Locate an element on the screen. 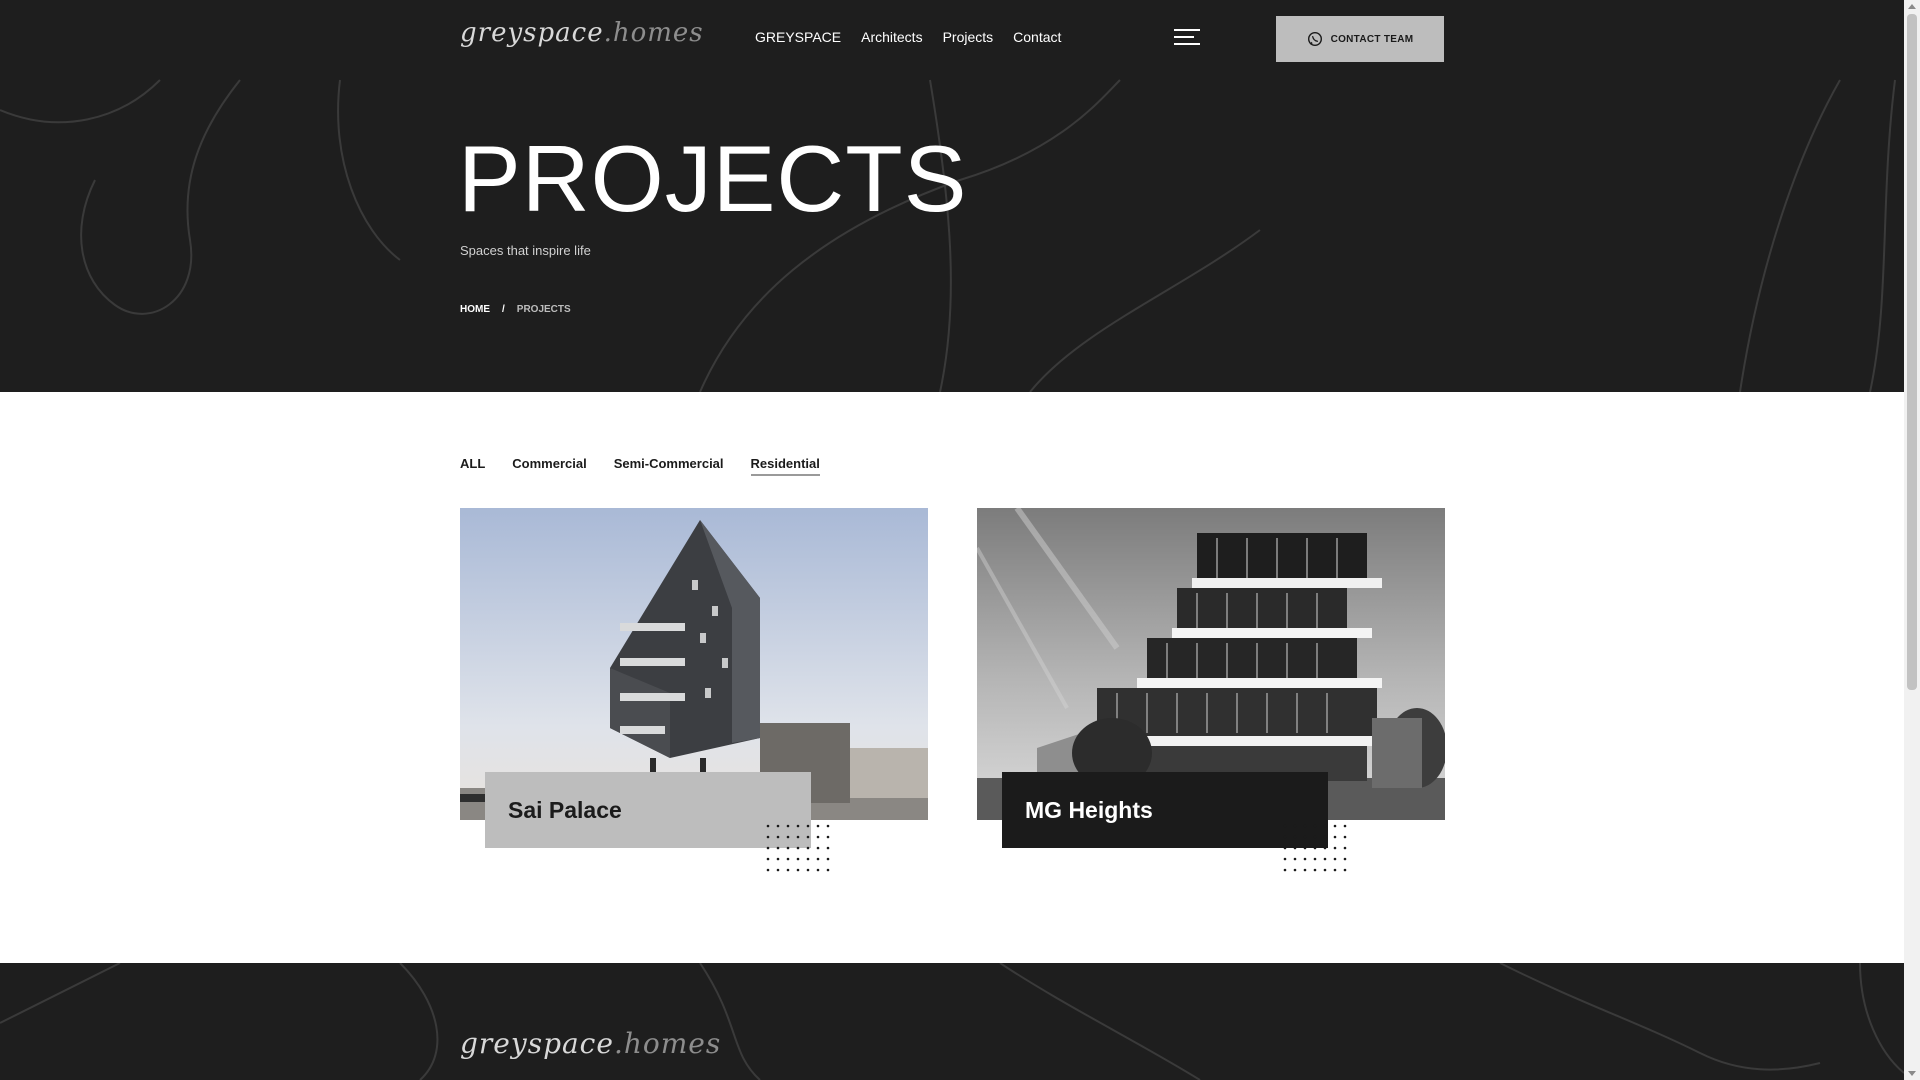 The width and height of the screenshot is (1920, 1080). project-card: MG Heights is located at coordinates (1211, 690).